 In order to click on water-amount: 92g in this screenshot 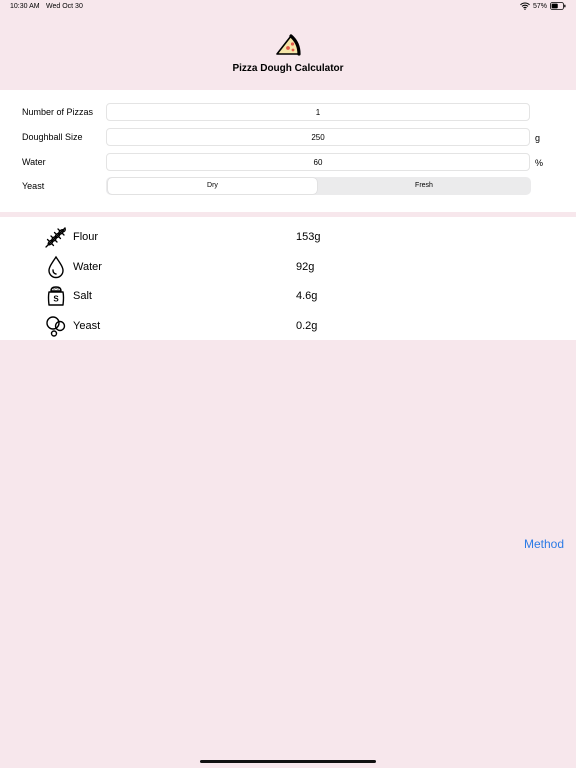, I will do `click(305, 267)`.